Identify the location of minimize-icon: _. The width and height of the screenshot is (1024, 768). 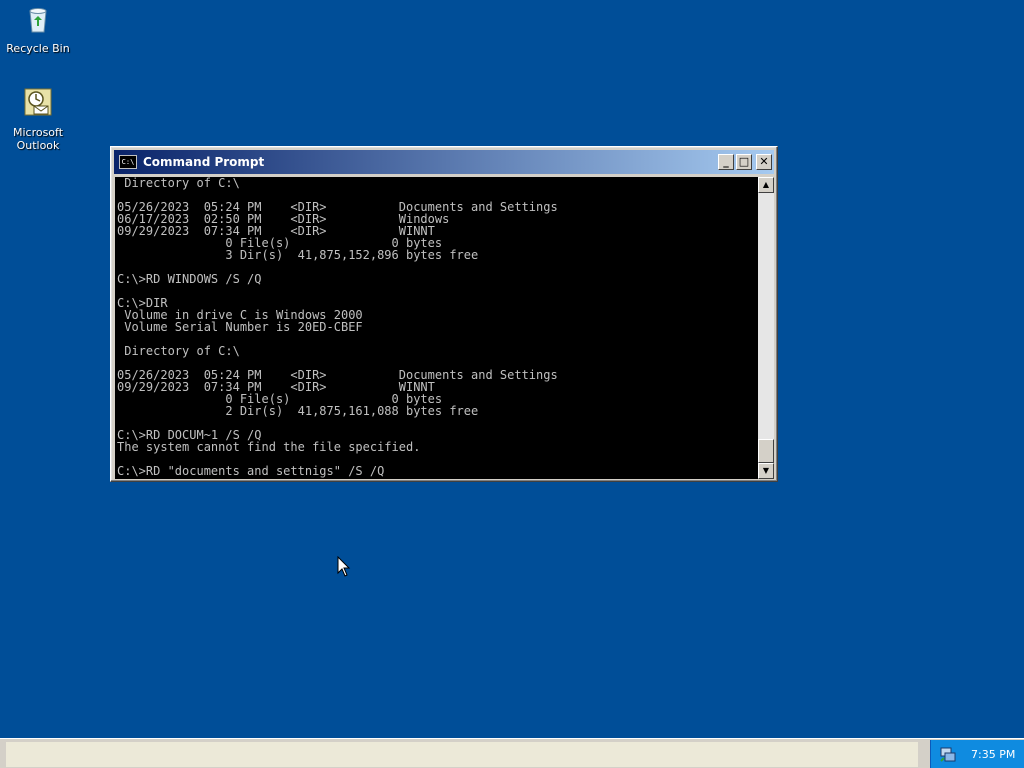
(726, 161).